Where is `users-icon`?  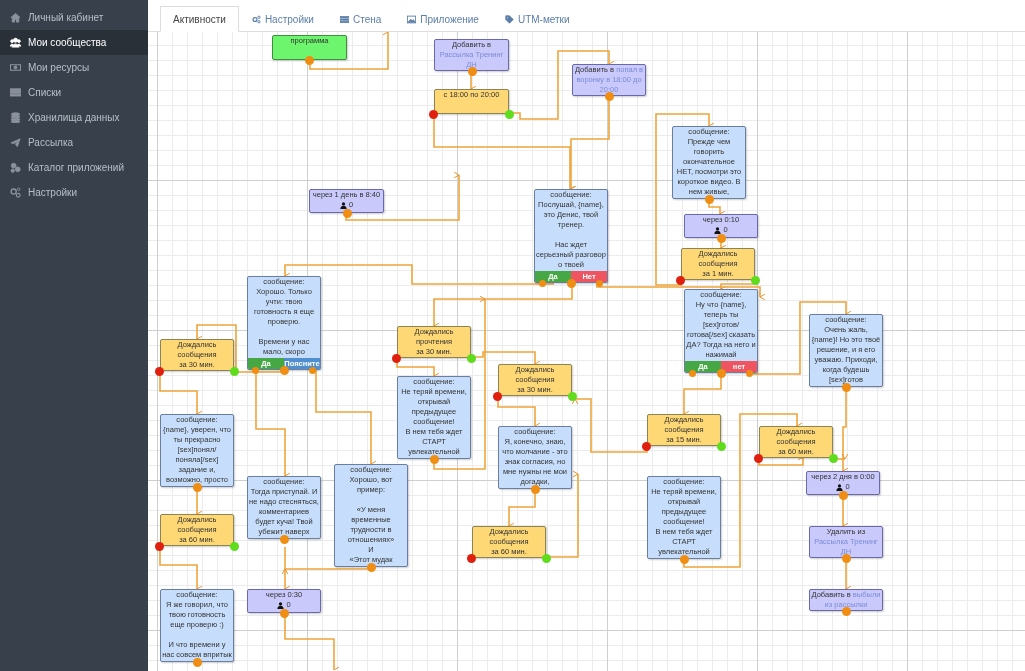
users-icon is located at coordinates (15, 42).